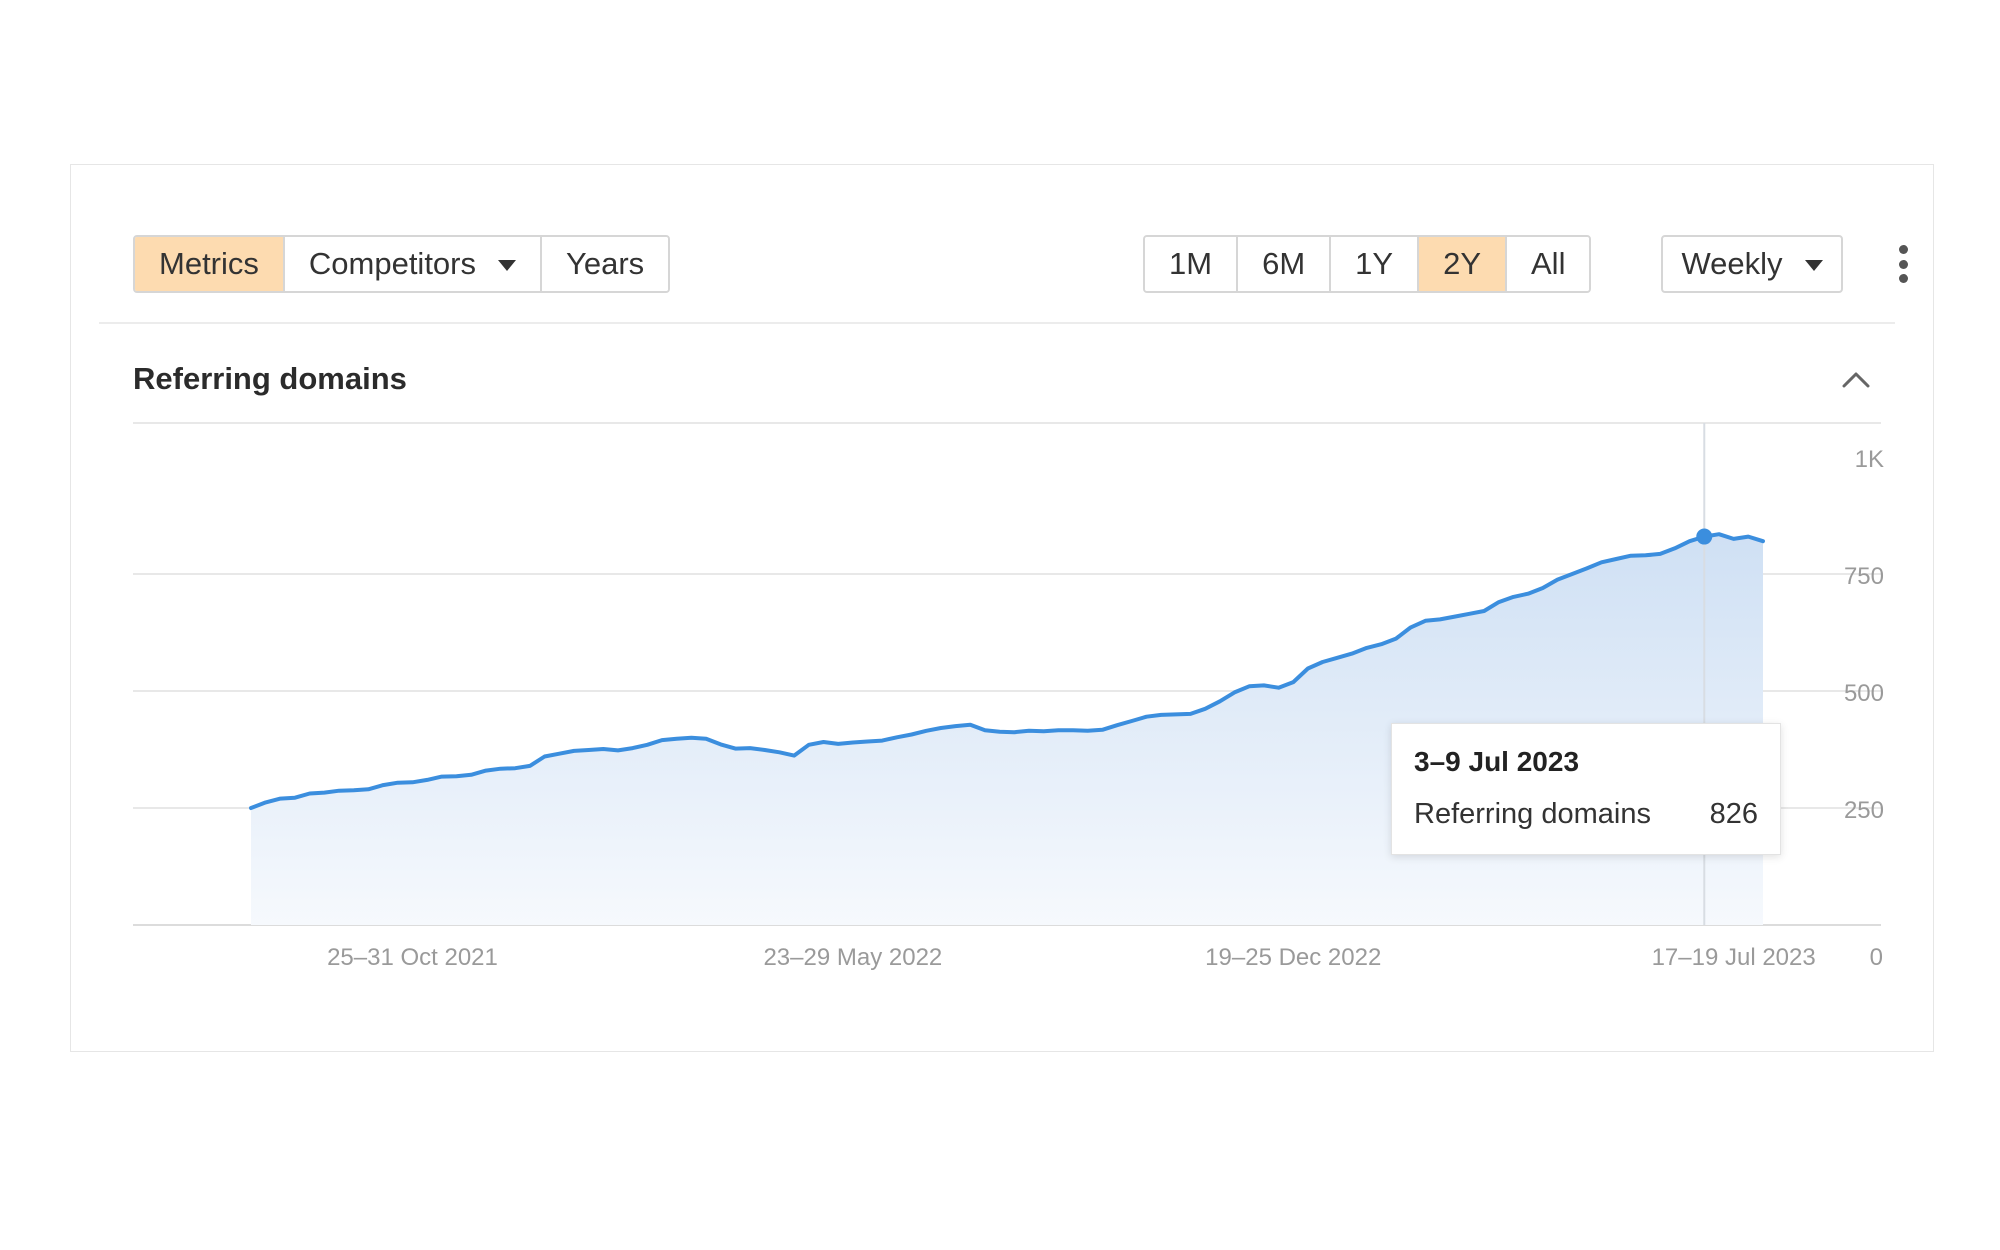 The height and width of the screenshot is (1250, 2000). Describe the element at coordinates (1293, 957) in the screenshot. I see `x-tick-label: 19–25 Dec 2022` at that location.